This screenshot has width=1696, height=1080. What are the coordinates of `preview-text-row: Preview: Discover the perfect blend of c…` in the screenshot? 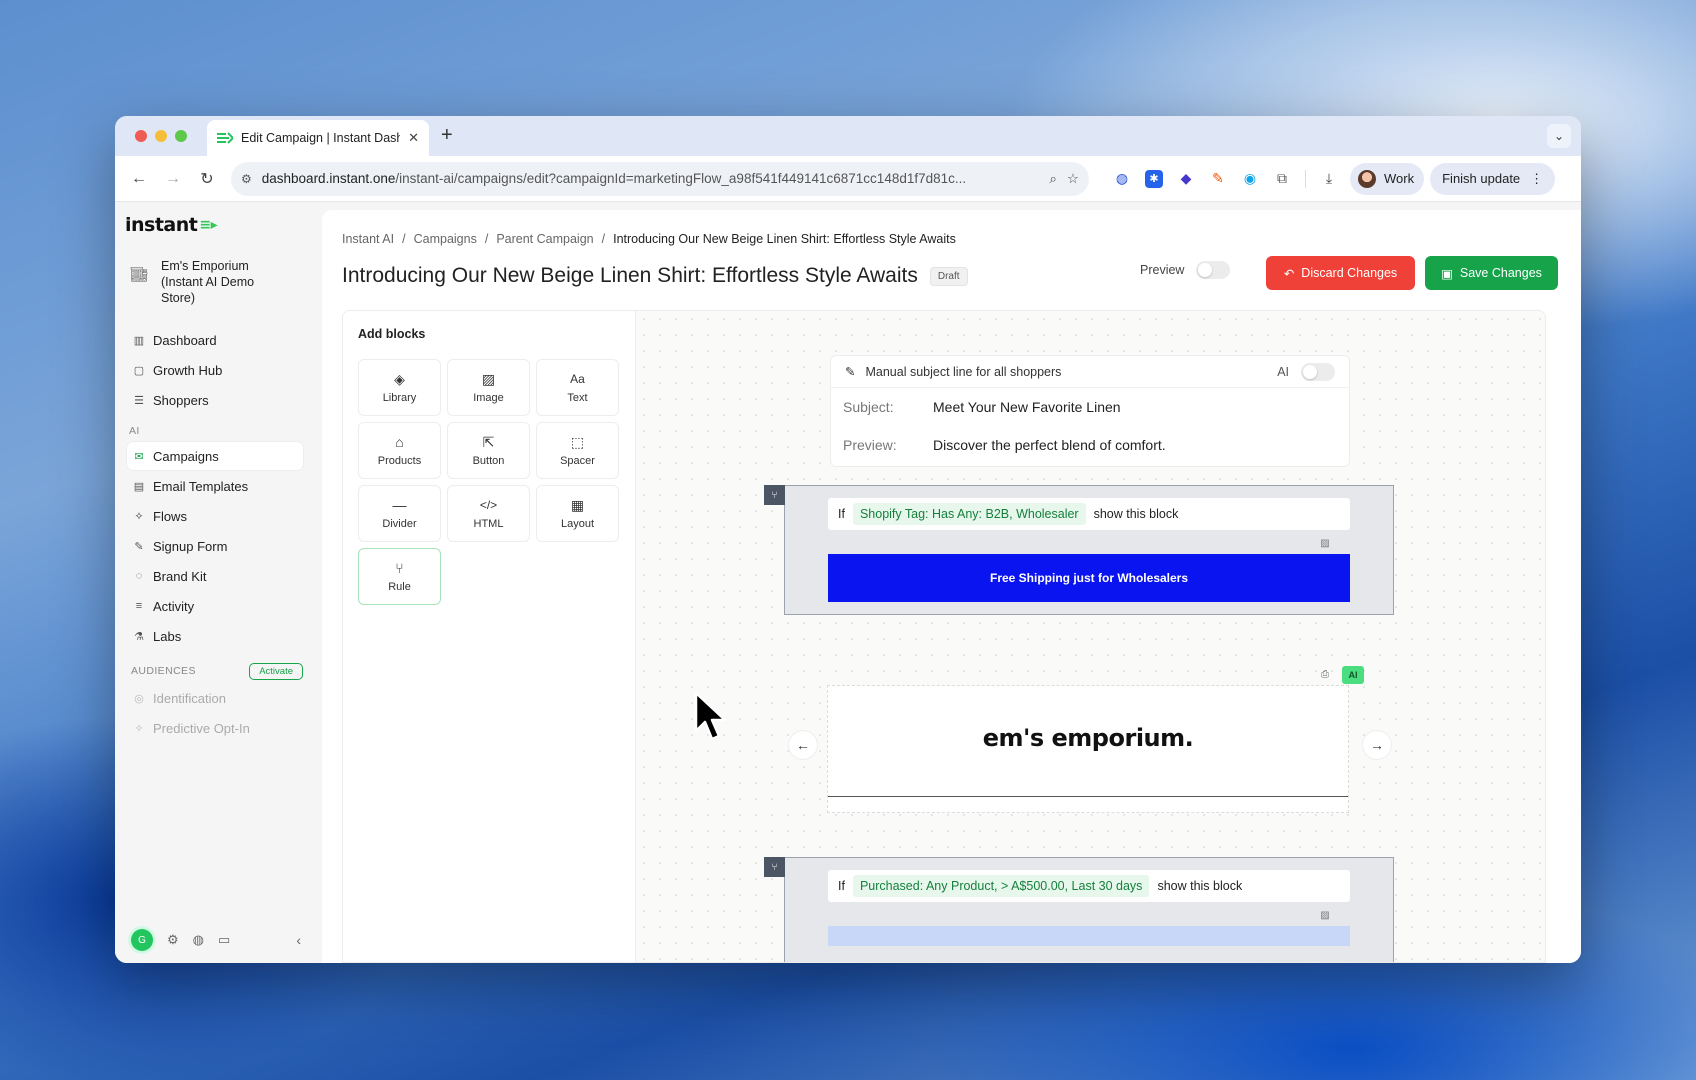 It's located at (1090, 445).